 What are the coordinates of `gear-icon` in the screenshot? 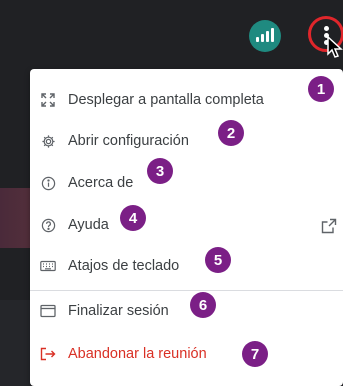 It's located at (48, 141).